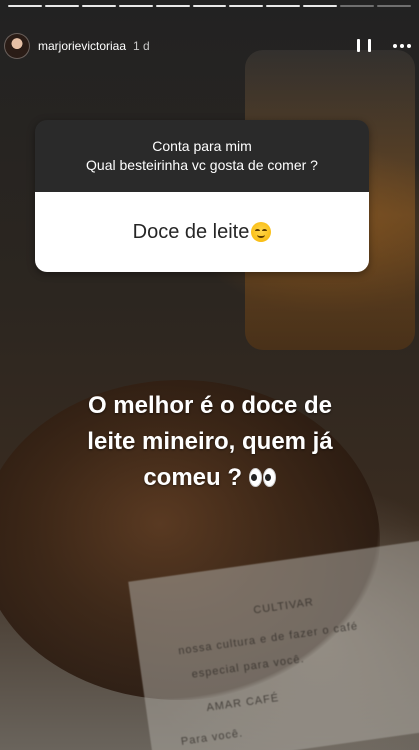 Image resolution: width=419 pixels, height=750 pixels. I want to click on question-line-1: Conta para mim, so click(202, 146).